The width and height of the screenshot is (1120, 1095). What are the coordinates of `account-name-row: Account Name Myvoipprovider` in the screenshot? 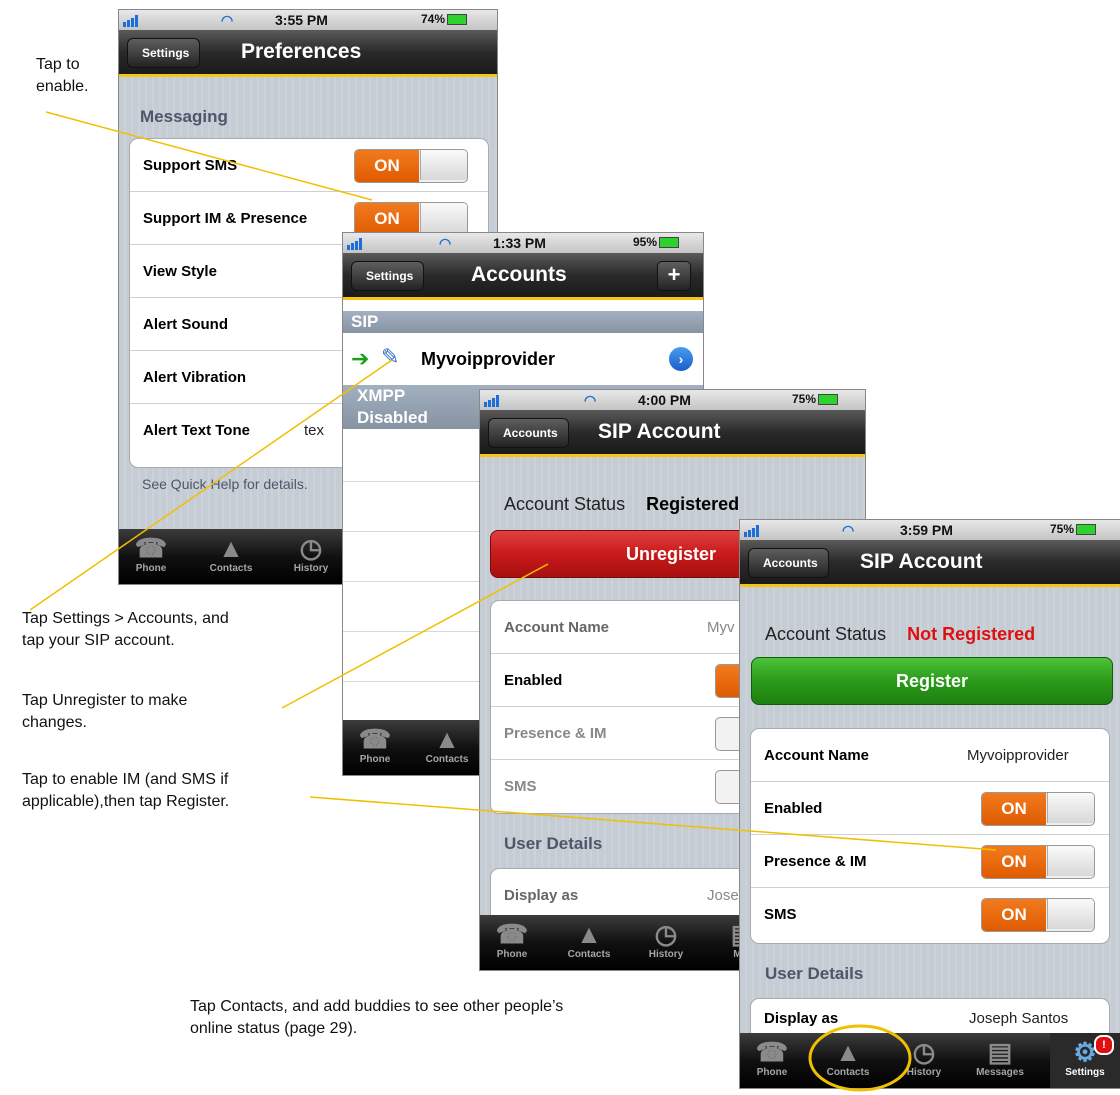 It's located at (930, 755).